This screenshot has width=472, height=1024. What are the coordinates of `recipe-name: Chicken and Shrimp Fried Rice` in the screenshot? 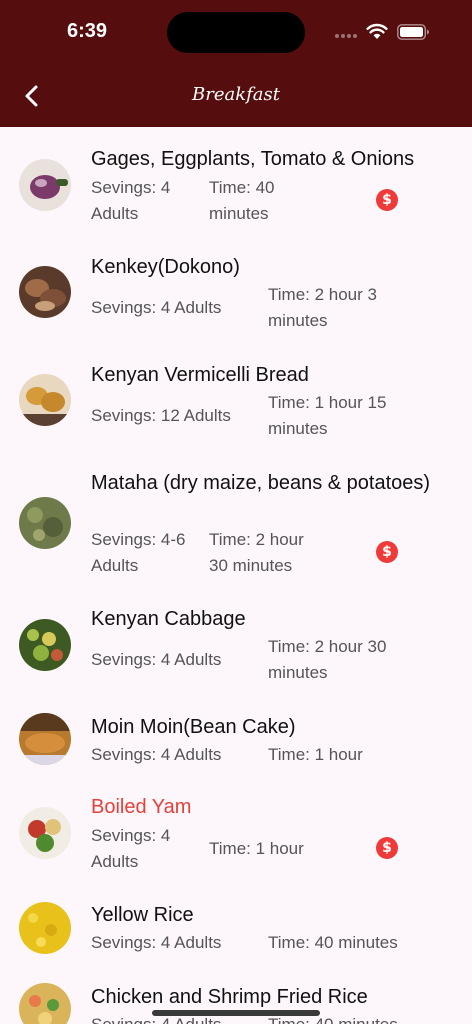 It's located at (229, 997).